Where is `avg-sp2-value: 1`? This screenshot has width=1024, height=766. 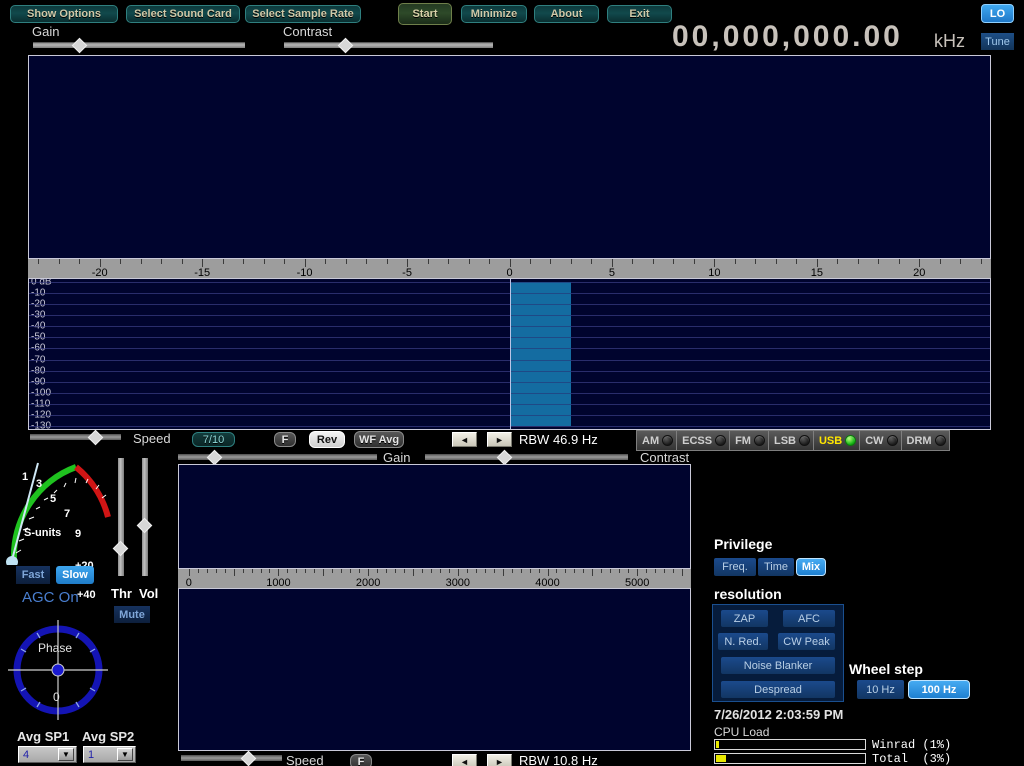 avg-sp2-value: 1 is located at coordinates (91, 754).